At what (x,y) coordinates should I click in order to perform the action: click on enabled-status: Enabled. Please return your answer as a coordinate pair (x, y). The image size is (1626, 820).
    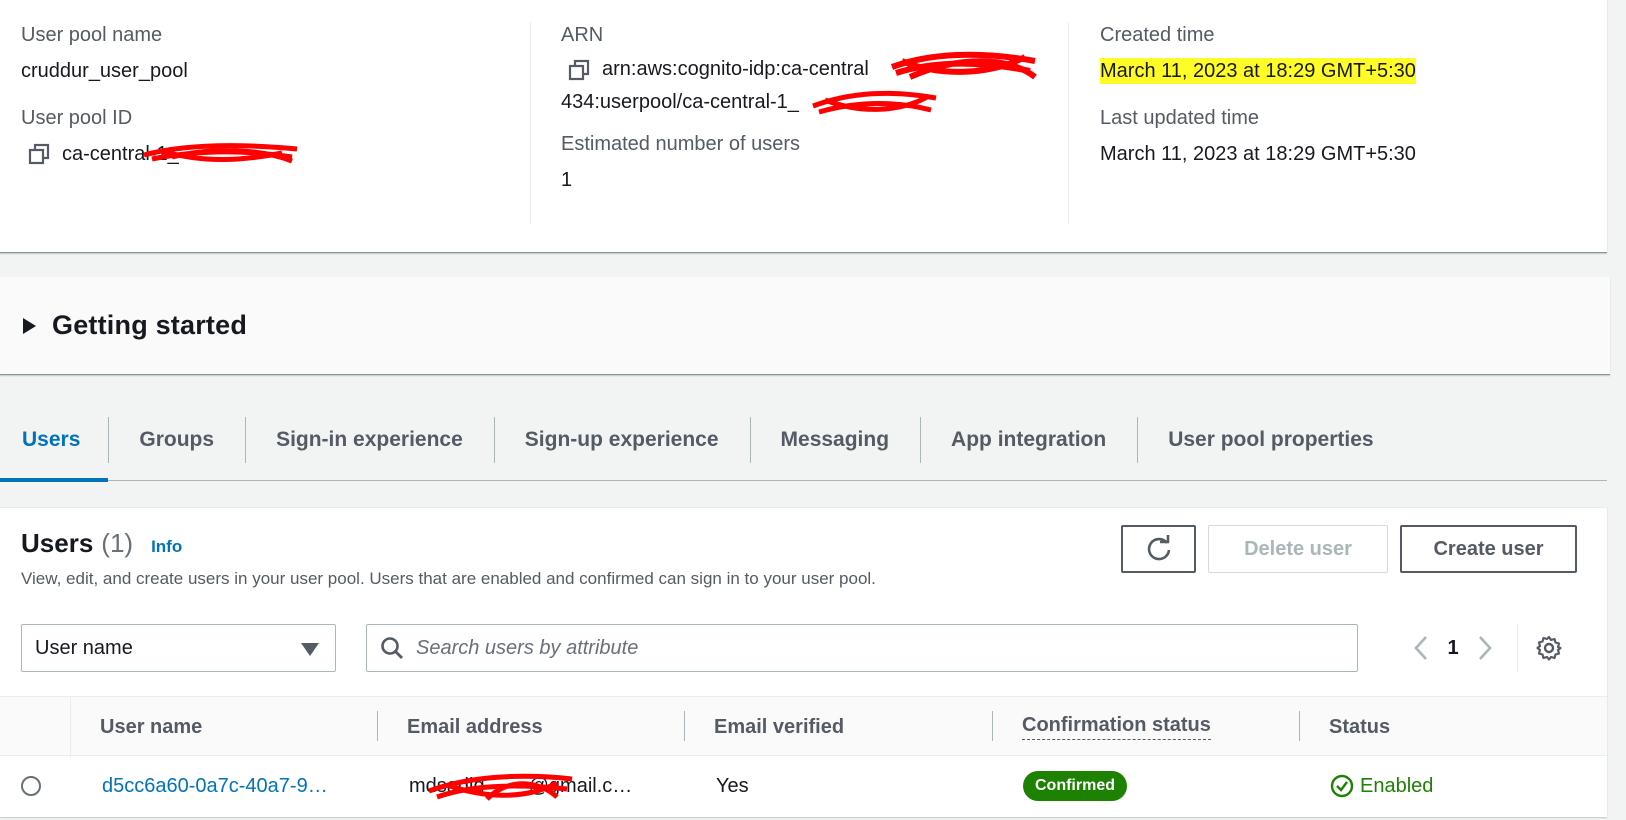
    Looking at the image, I should click on (1381, 786).